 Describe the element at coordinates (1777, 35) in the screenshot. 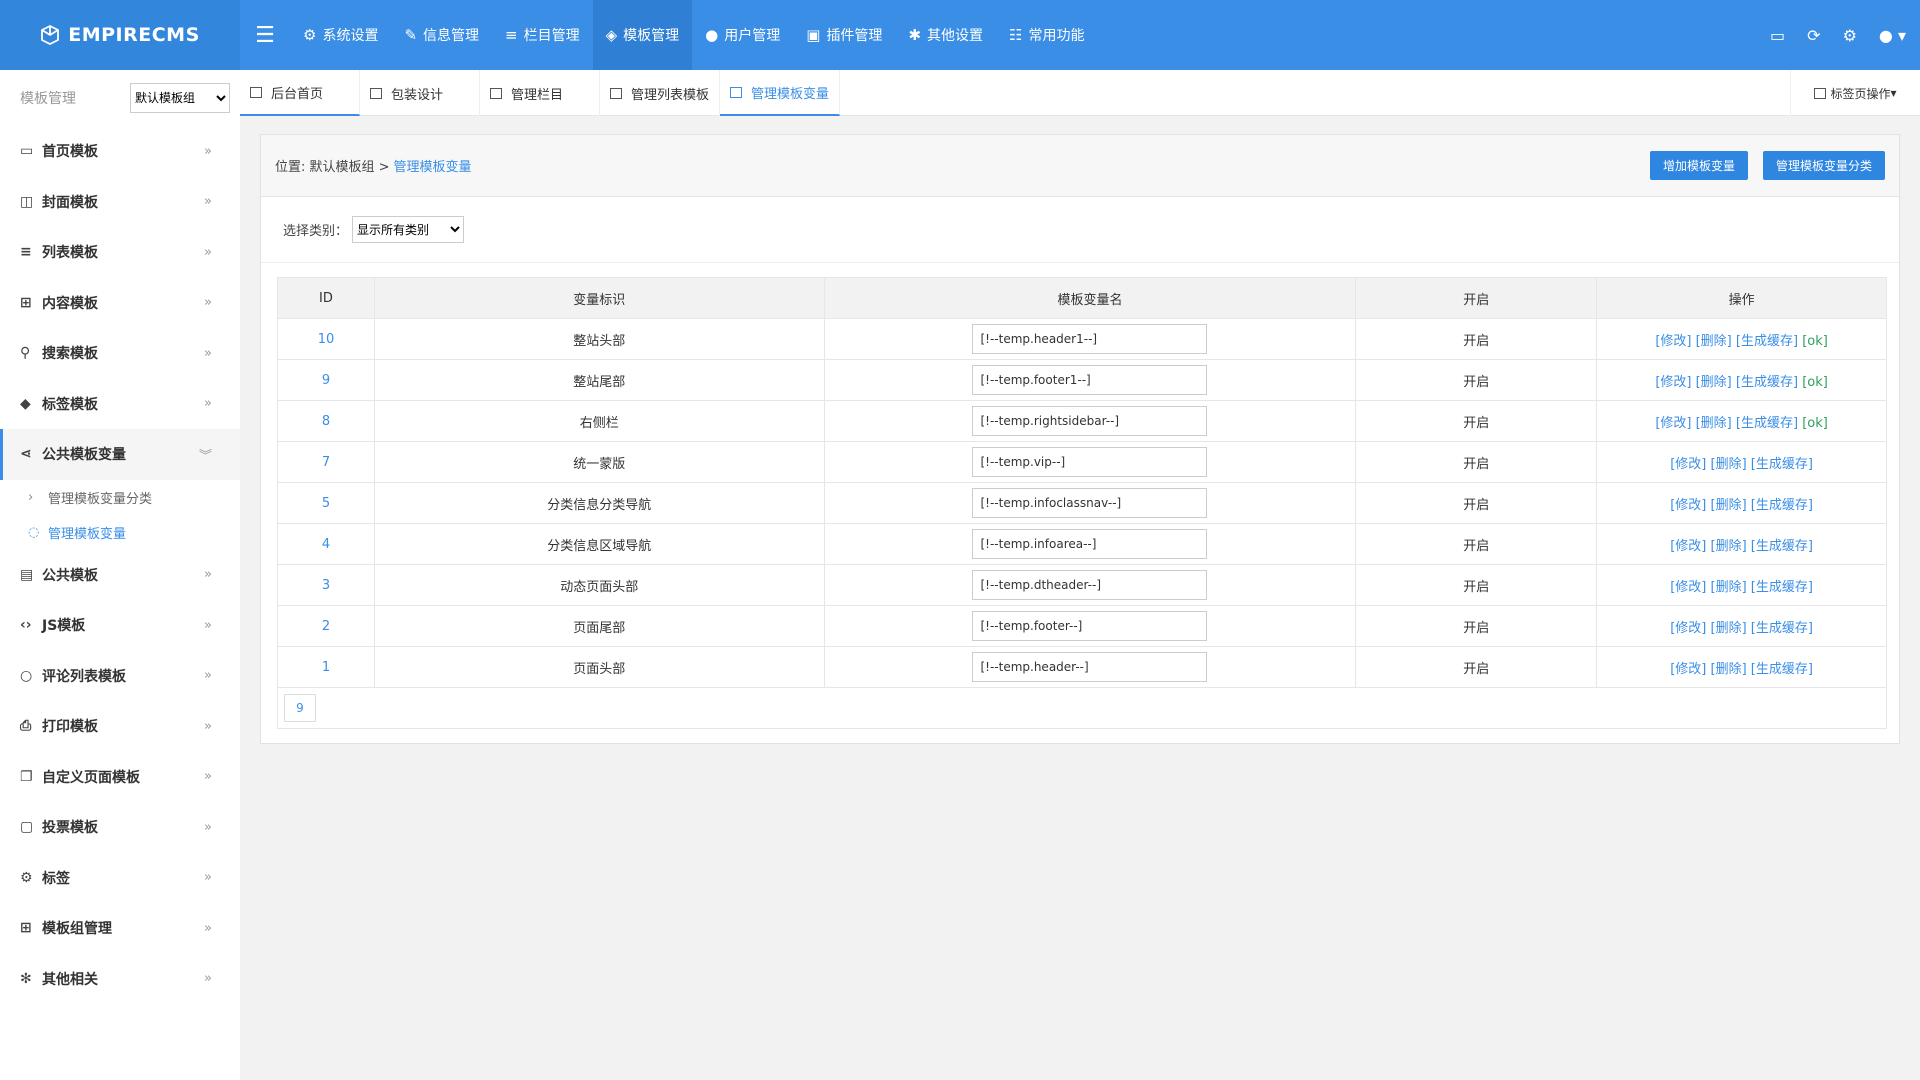

I see `monitor-icon: ▭` at that location.